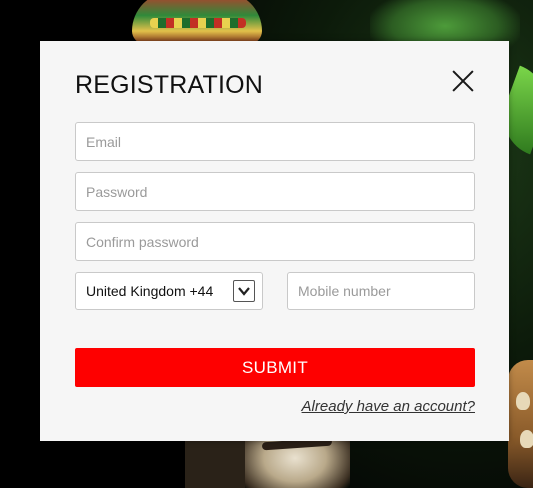 Image resolution: width=533 pixels, height=488 pixels. I want to click on submit-button: SUBMIT, so click(275, 367).